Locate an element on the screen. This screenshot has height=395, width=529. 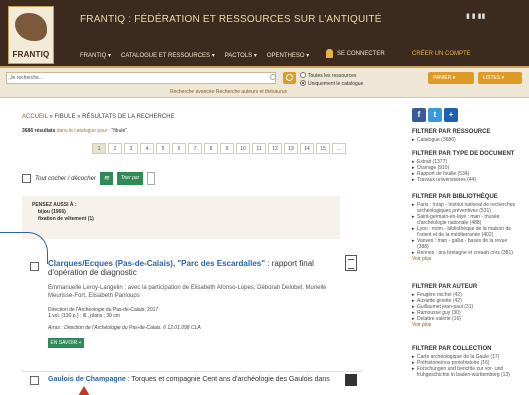
see-also-title: PENSEZ AUSSI À : is located at coordinates (54, 205).